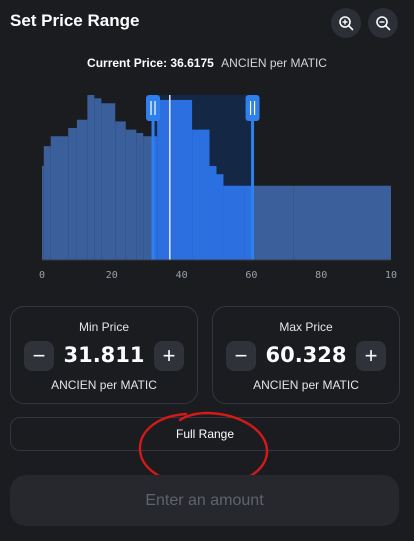  Describe the element at coordinates (42, 275) in the screenshot. I see `x-tick-label: 0` at that location.